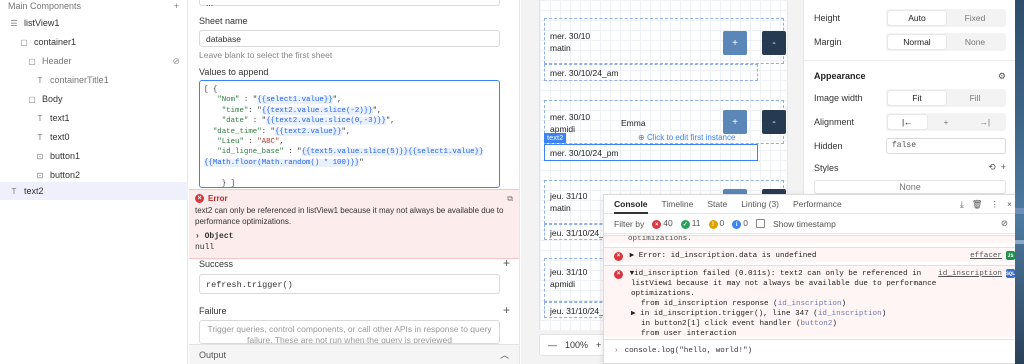  I want to click on list-icon: ☰, so click(14, 23).